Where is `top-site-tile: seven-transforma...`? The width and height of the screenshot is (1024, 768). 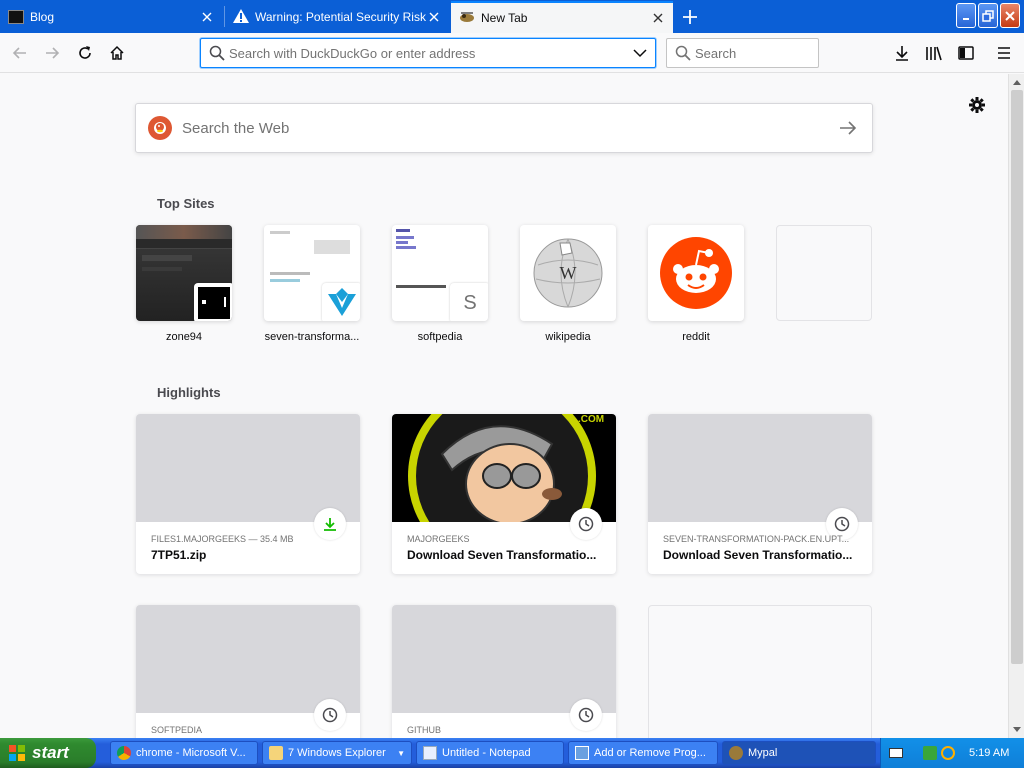
top-site-tile: seven-transforma... is located at coordinates (312, 284).